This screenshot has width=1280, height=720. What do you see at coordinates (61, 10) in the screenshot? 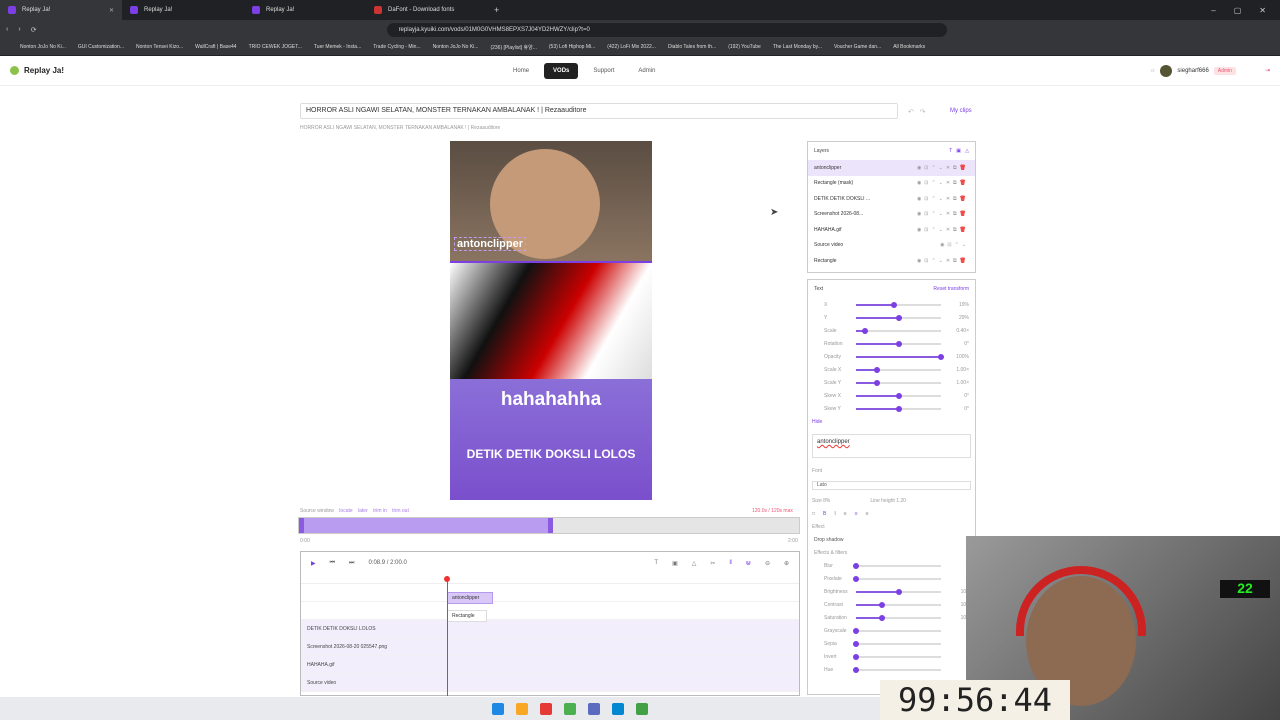
I see `browser-tab: Replay Ja! ✕` at bounding box center [61, 10].